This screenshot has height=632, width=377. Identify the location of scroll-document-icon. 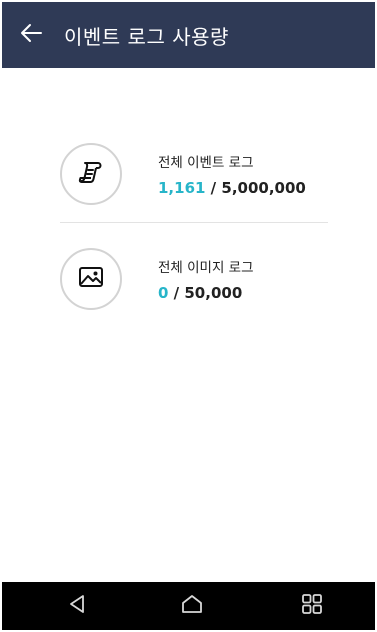
(91, 174).